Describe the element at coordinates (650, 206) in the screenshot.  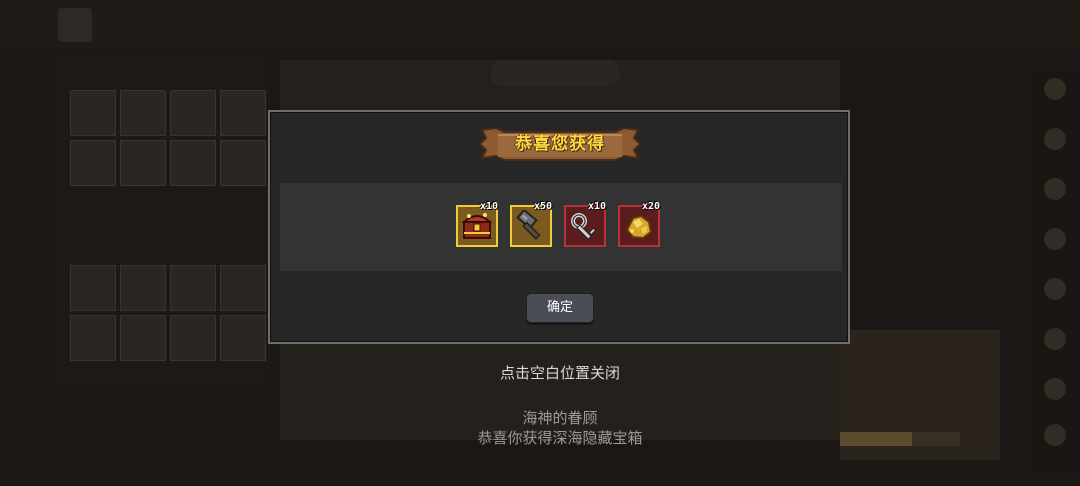
I see `item-quantity: x20` at that location.